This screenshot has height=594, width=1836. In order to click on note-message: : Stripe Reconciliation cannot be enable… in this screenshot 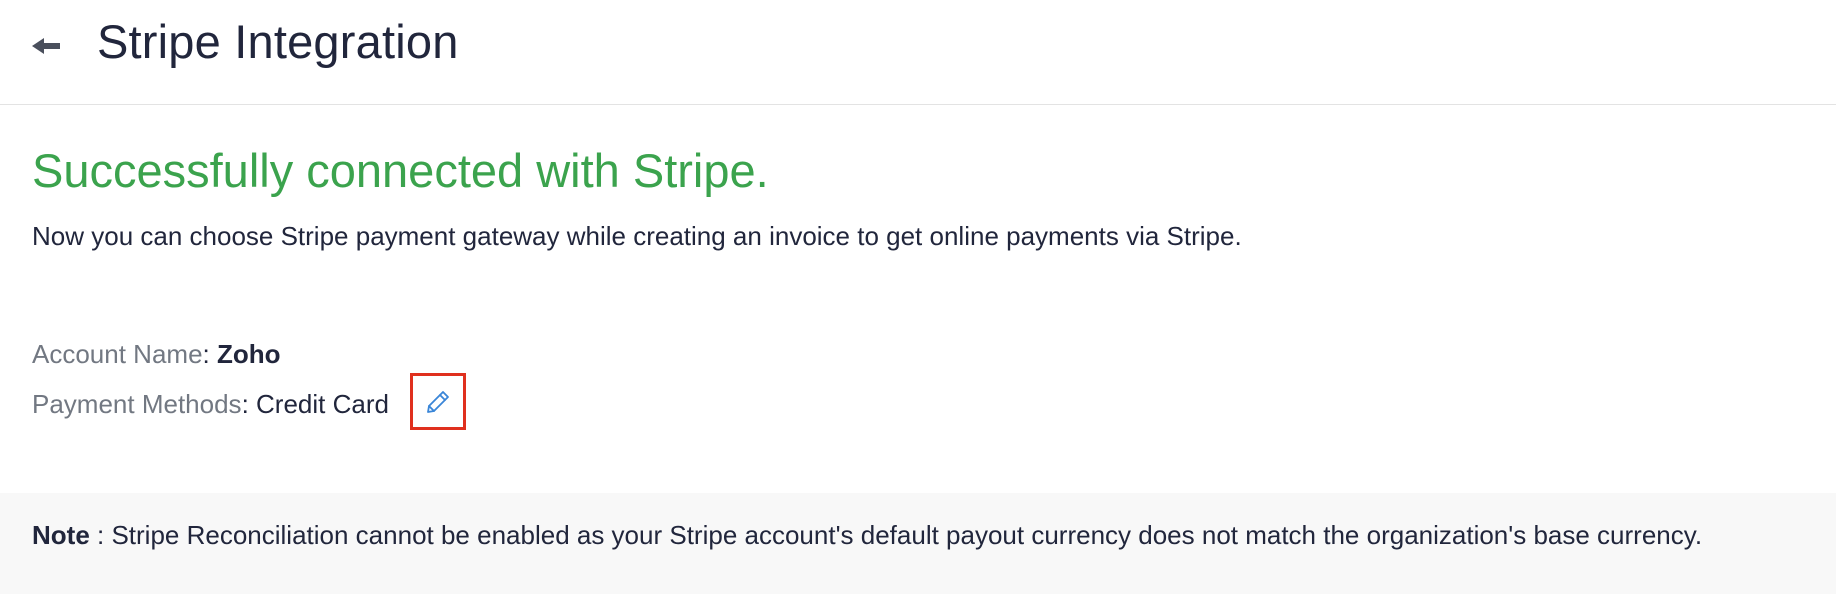, I will do `click(896, 535)`.